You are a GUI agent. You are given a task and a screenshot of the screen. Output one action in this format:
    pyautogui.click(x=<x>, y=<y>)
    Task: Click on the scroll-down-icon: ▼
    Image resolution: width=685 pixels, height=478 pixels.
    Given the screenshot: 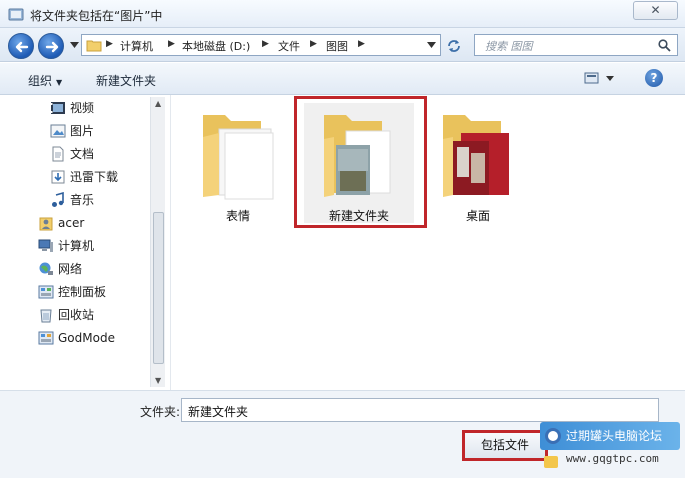 What is the action you would take?
    pyautogui.click(x=158, y=380)
    